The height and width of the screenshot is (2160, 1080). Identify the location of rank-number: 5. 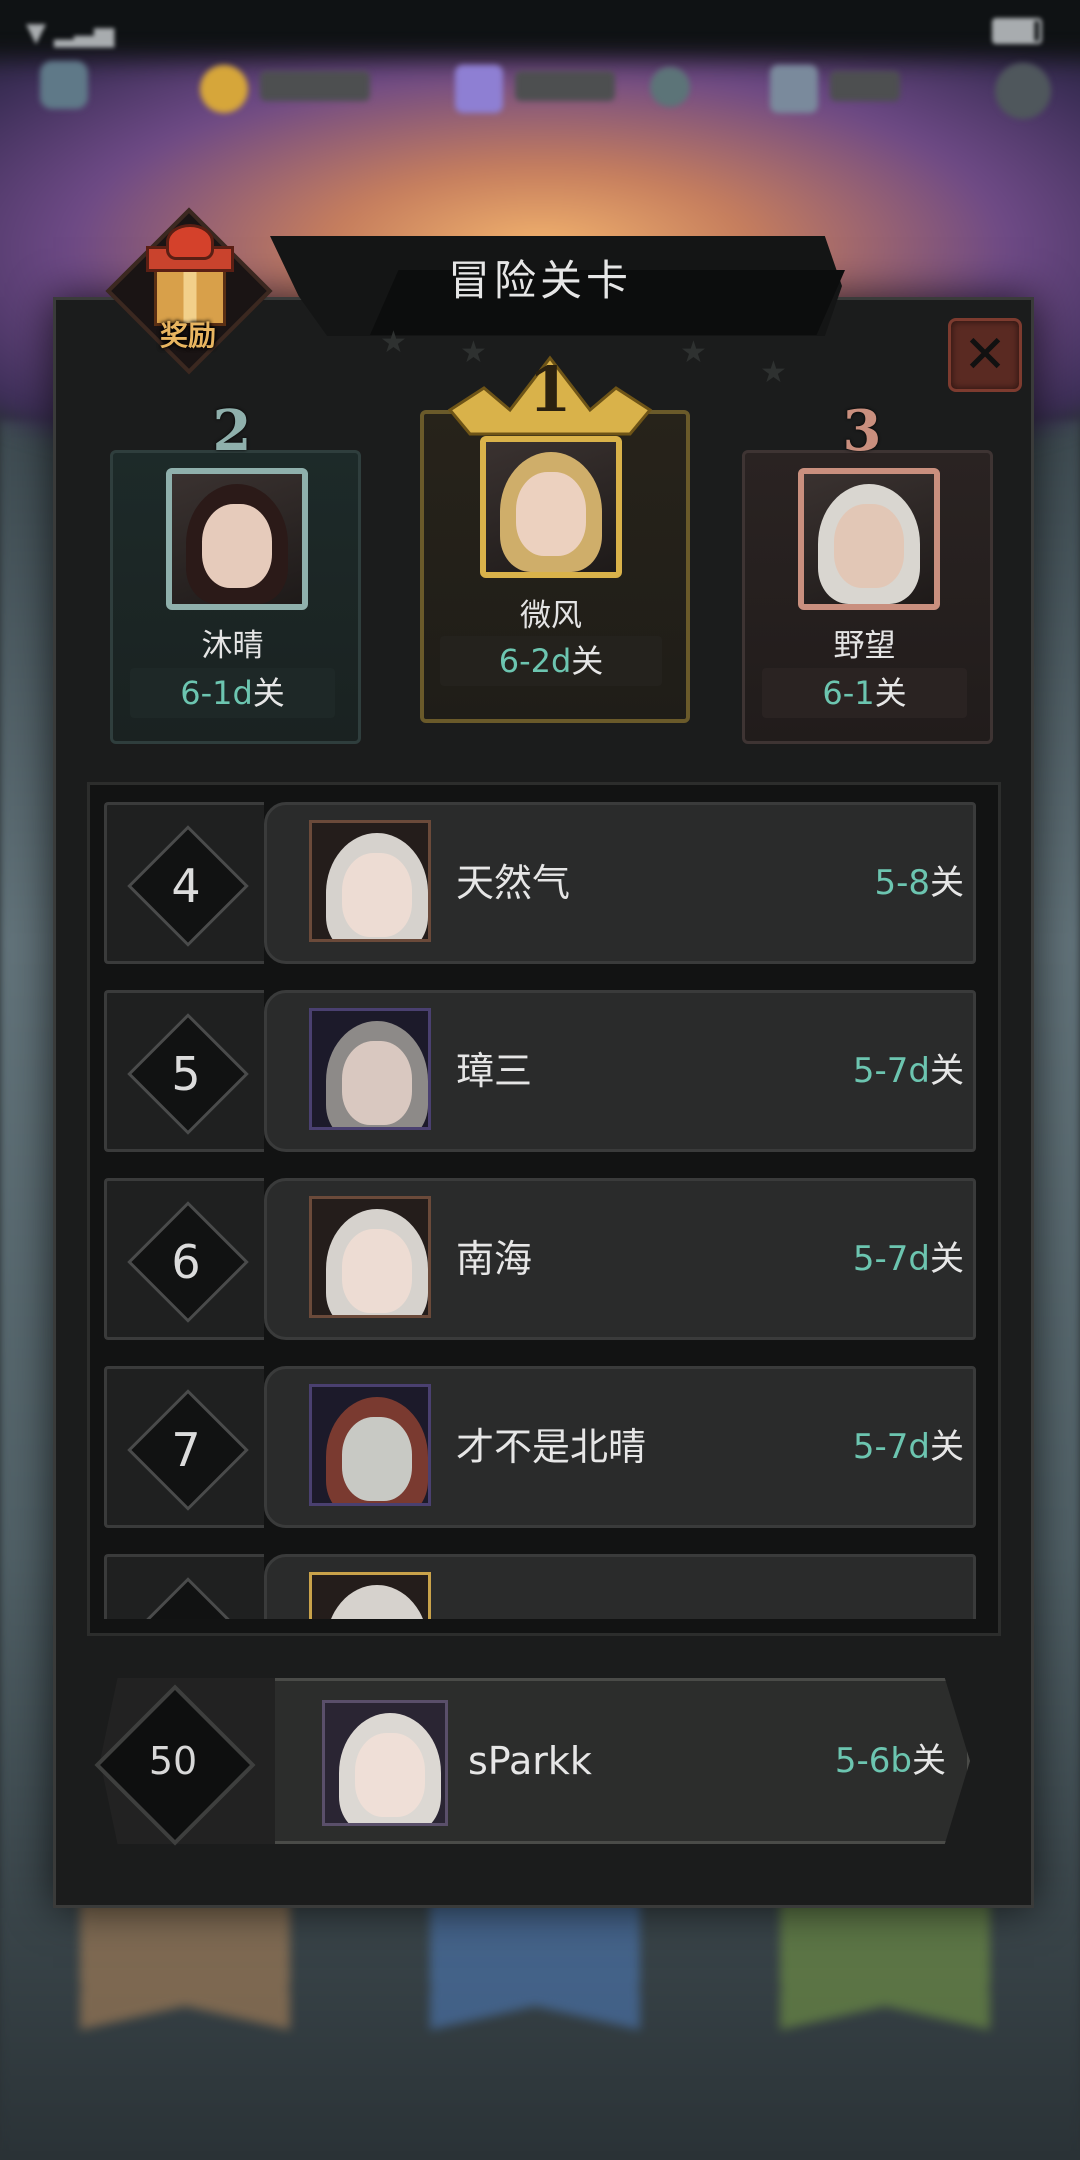
(186, 1074).